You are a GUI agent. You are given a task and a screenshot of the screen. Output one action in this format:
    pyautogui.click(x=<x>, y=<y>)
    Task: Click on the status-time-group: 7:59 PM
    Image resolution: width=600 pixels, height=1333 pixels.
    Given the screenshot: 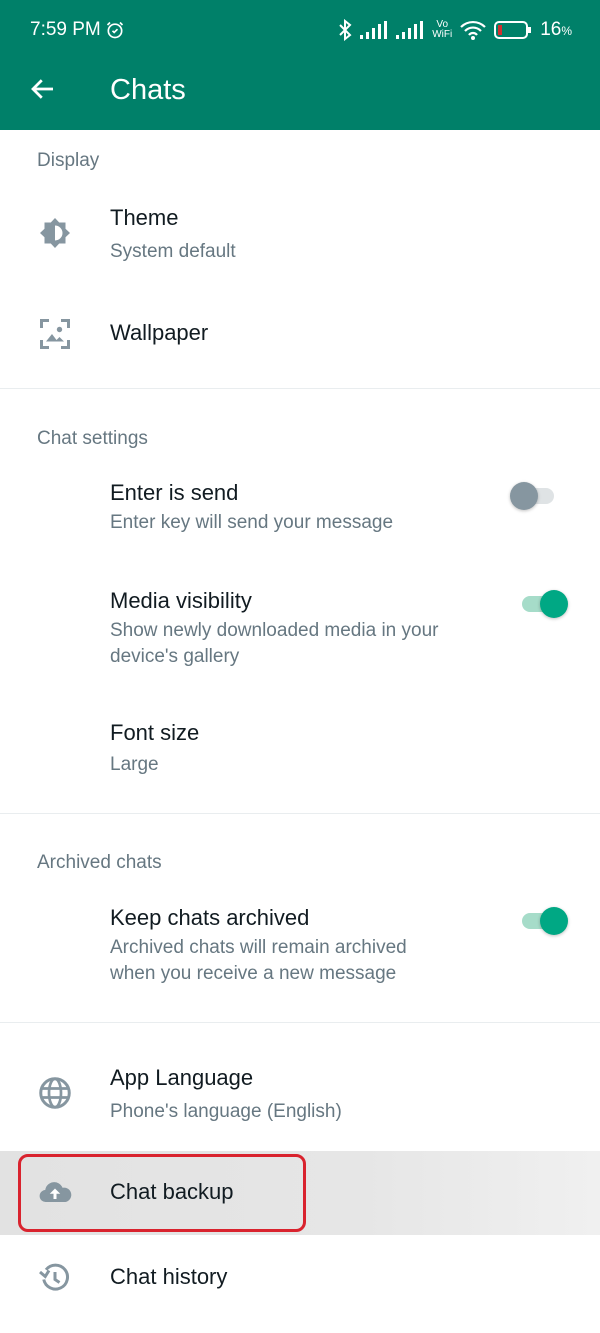 What is the action you would take?
    pyautogui.click(x=77, y=30)
    